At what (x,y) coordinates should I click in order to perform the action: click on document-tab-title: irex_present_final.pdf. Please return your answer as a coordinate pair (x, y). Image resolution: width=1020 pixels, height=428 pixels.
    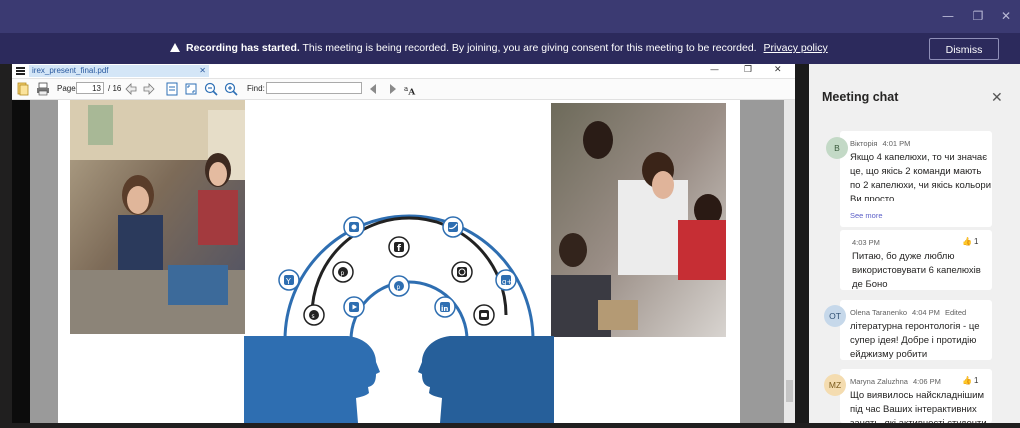
    Looking at the image, I should click on (70, 70).